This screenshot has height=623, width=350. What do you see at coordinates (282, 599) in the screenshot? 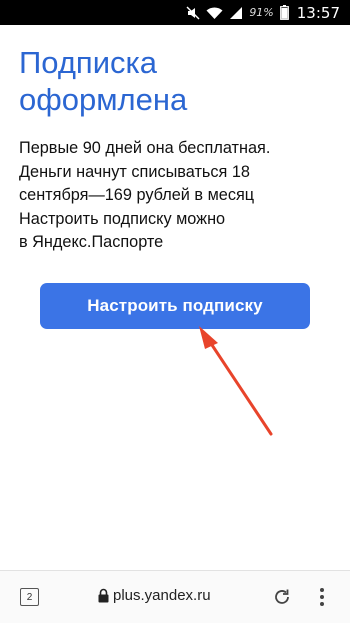
I see `reload-icon` at bounding box center [282, 599].